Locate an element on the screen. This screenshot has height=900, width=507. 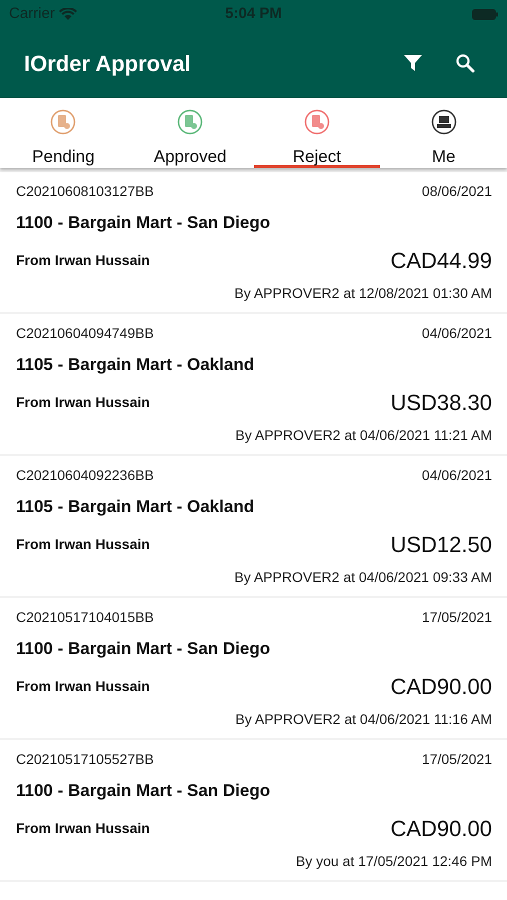
approval-info: By APPROVER2 at 12/08/2021 01:30 AM is located at coordinates (363, 293).